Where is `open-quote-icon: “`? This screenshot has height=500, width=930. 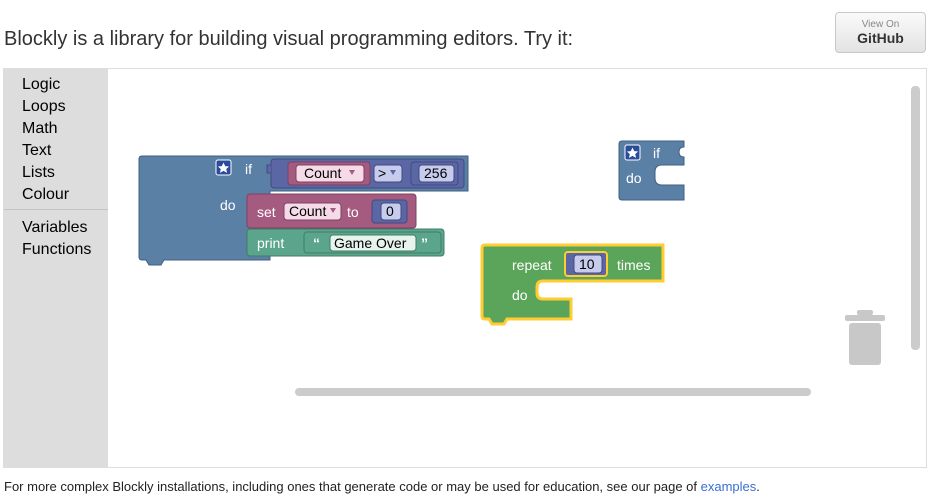
open-quote-icon: “ is located at coordinates (316, 243).